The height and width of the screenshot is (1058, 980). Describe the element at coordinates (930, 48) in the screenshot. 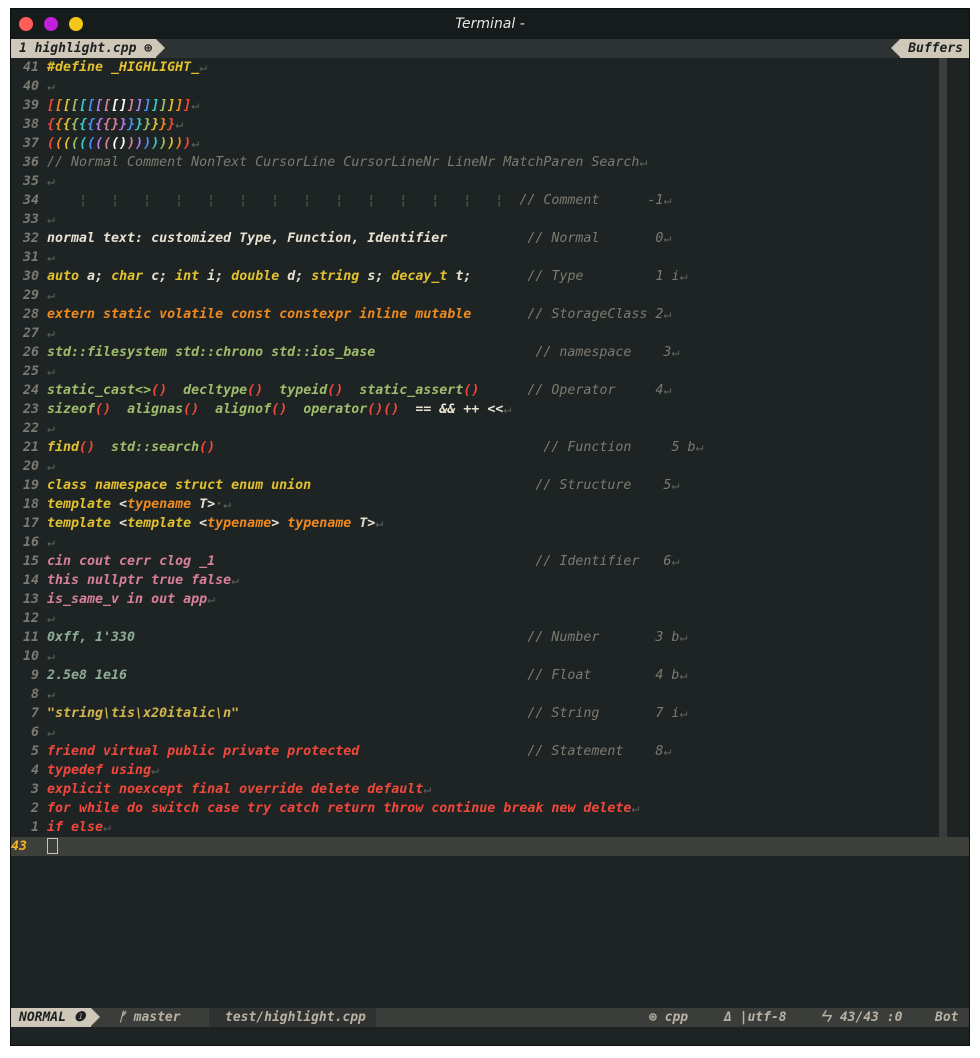

I see `buffers-label: Buffers` at that location.